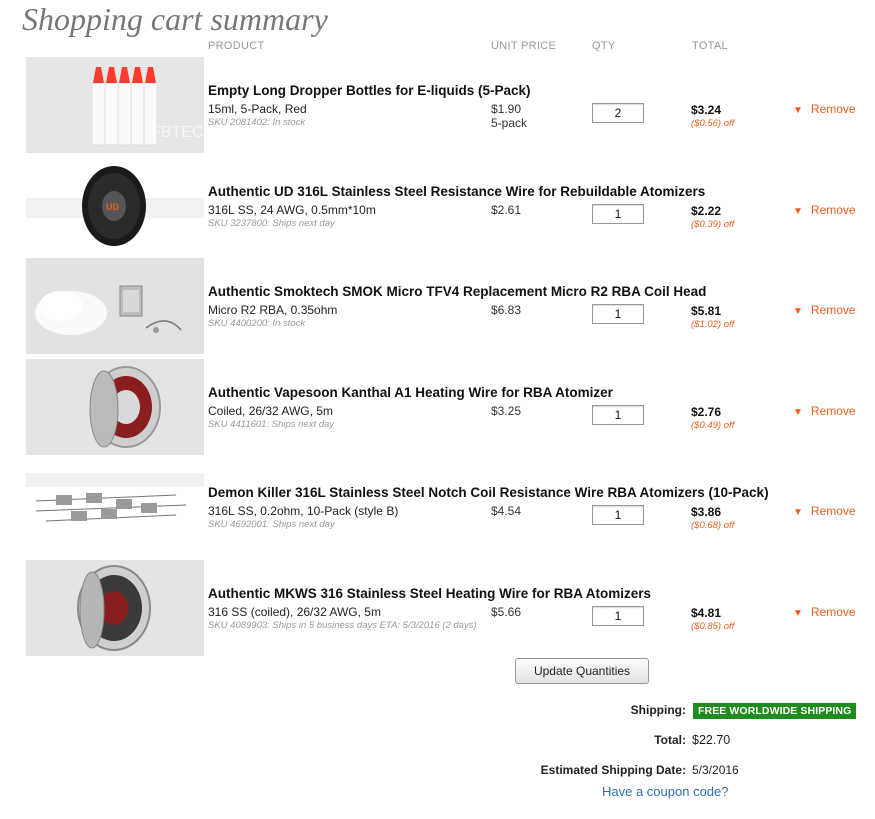 This screenshot has height=819, width=875. Describe the element at coordinates (115, 406) in the screenshot. I see `product-image-wire-reel` at that location.